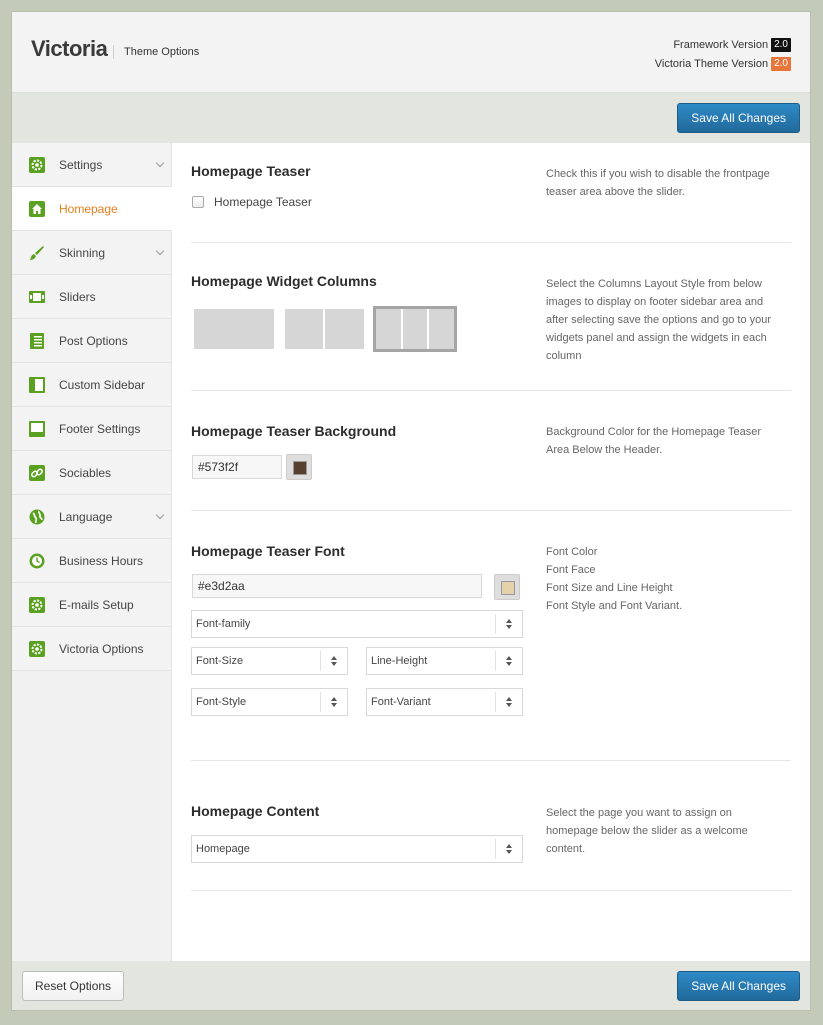 The height and width of the screenshot is (1025, 823). What do you see at coordinates (268, 551) in the screenshot?
I see `section-title: Homepage Teaser Font` at bounding box center [268, 551].